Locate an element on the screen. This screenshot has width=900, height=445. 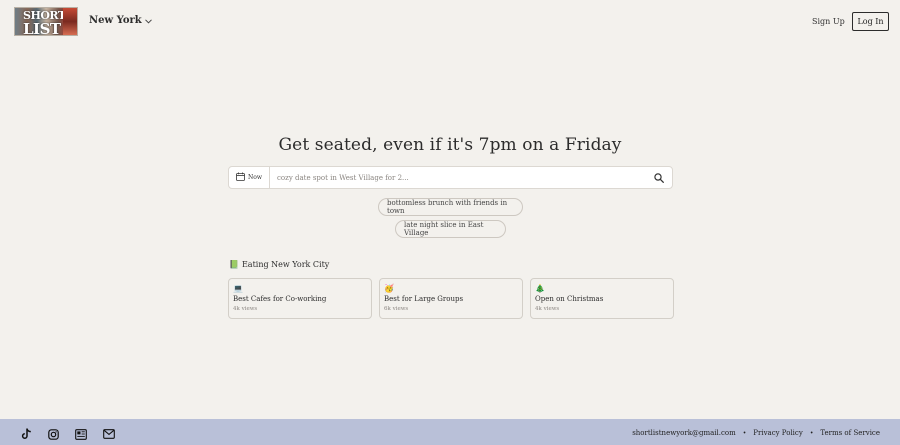
card-title: Open on Christmas is located at coordinates (569, 299).